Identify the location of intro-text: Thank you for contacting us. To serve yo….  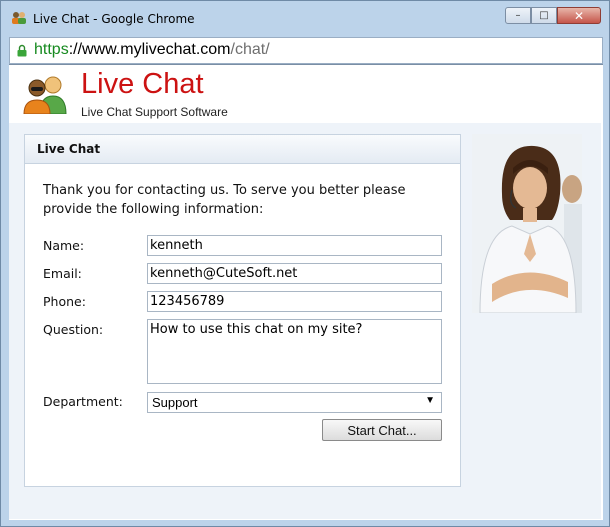
(224, 200).